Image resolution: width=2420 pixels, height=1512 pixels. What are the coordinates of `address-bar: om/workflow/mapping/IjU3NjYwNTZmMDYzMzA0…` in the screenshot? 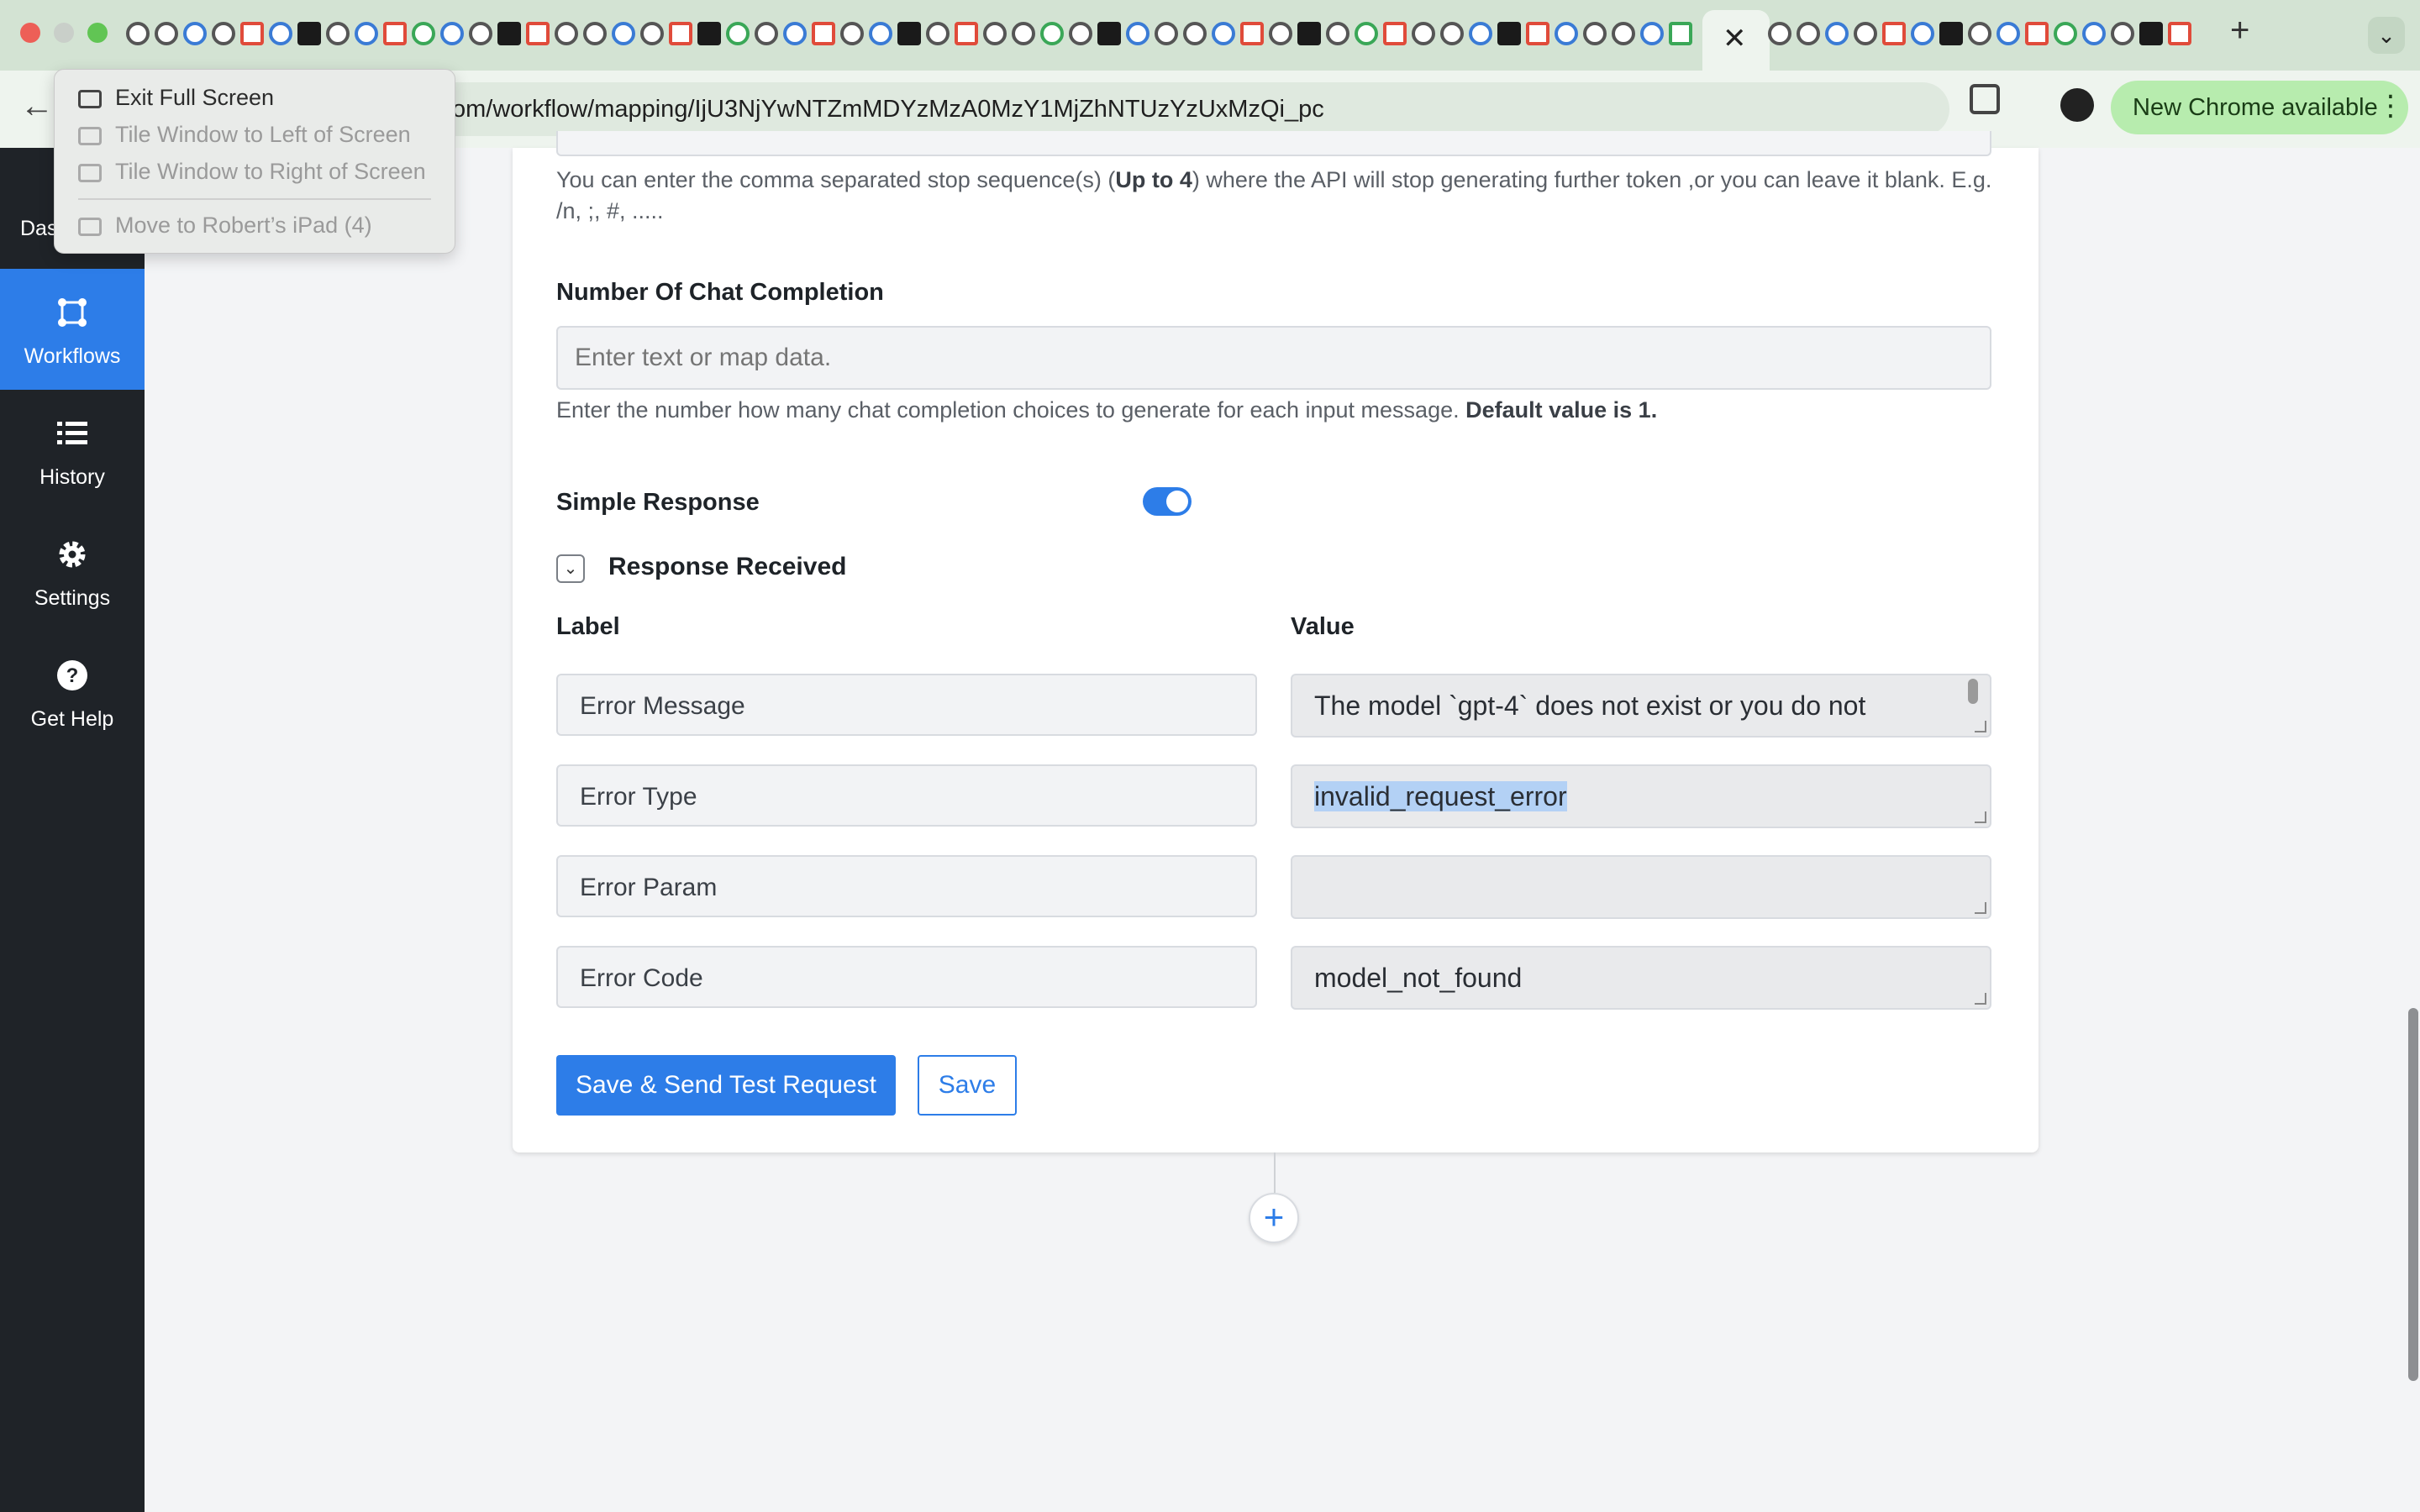 It's located at (1327, 109).